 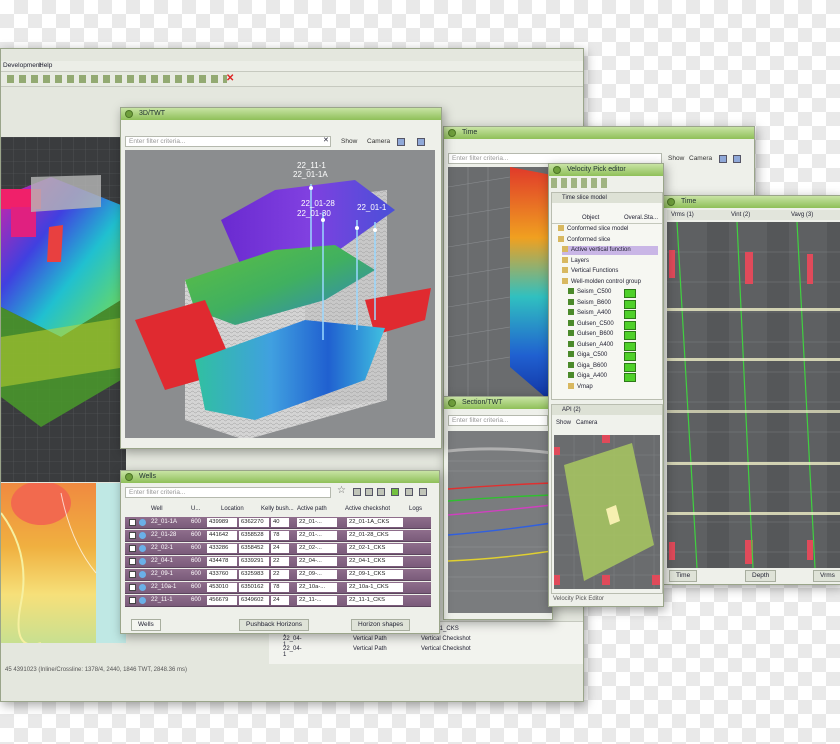 What do you see at coordinates (375, 535) in the screenshot?
I see `well-cell-checkshot: 22_01-28_CKS` at bounding box center [375, 535].